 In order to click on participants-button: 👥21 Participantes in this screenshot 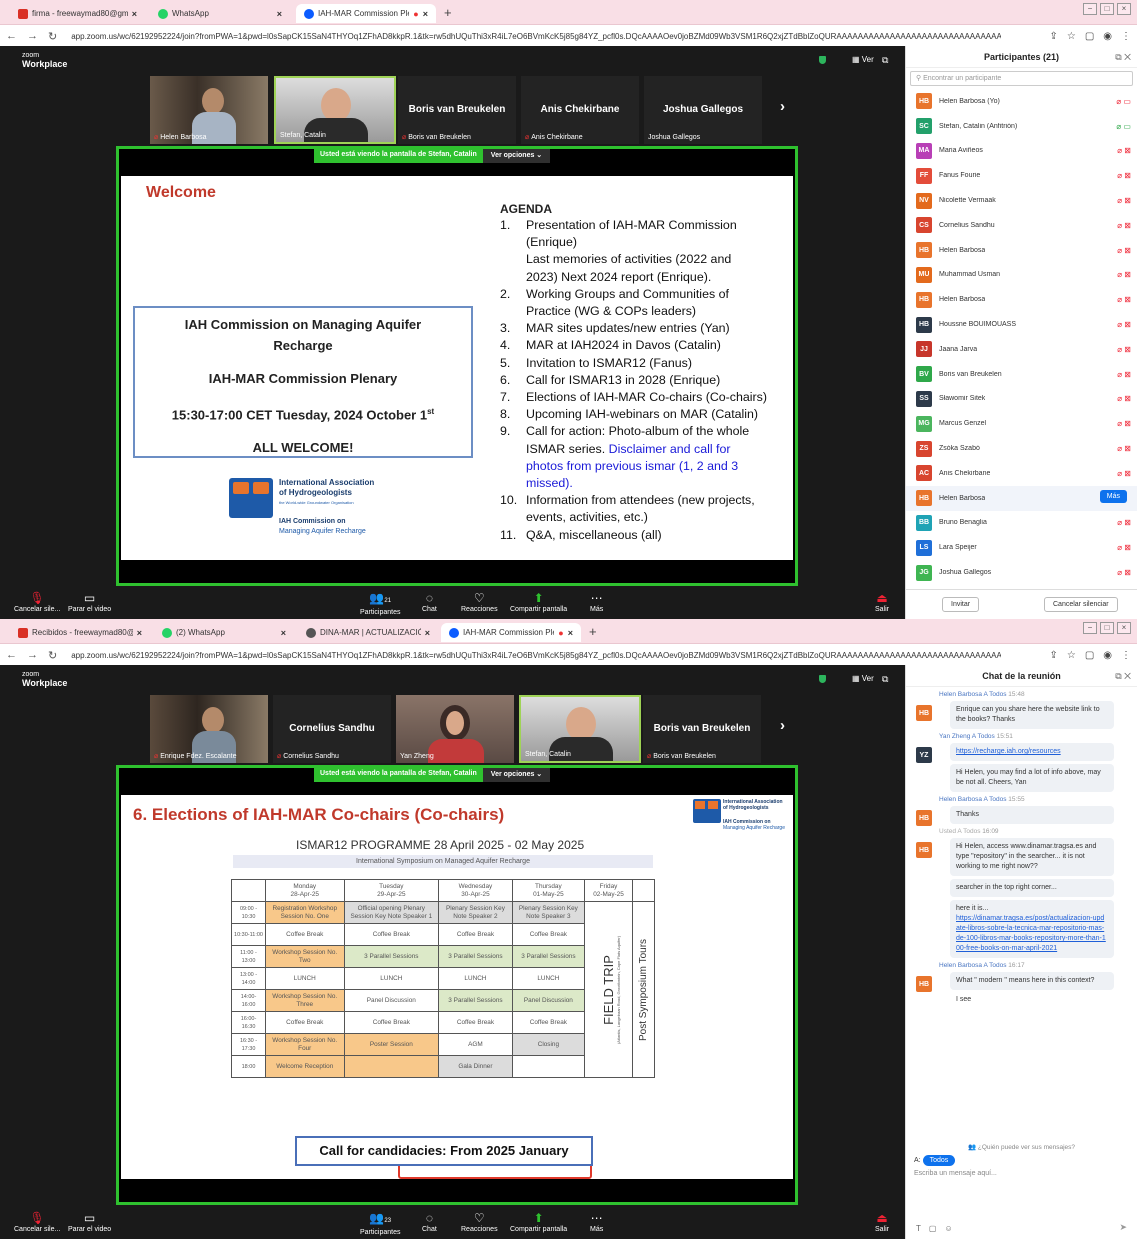, I will do `click(380, 603)`.